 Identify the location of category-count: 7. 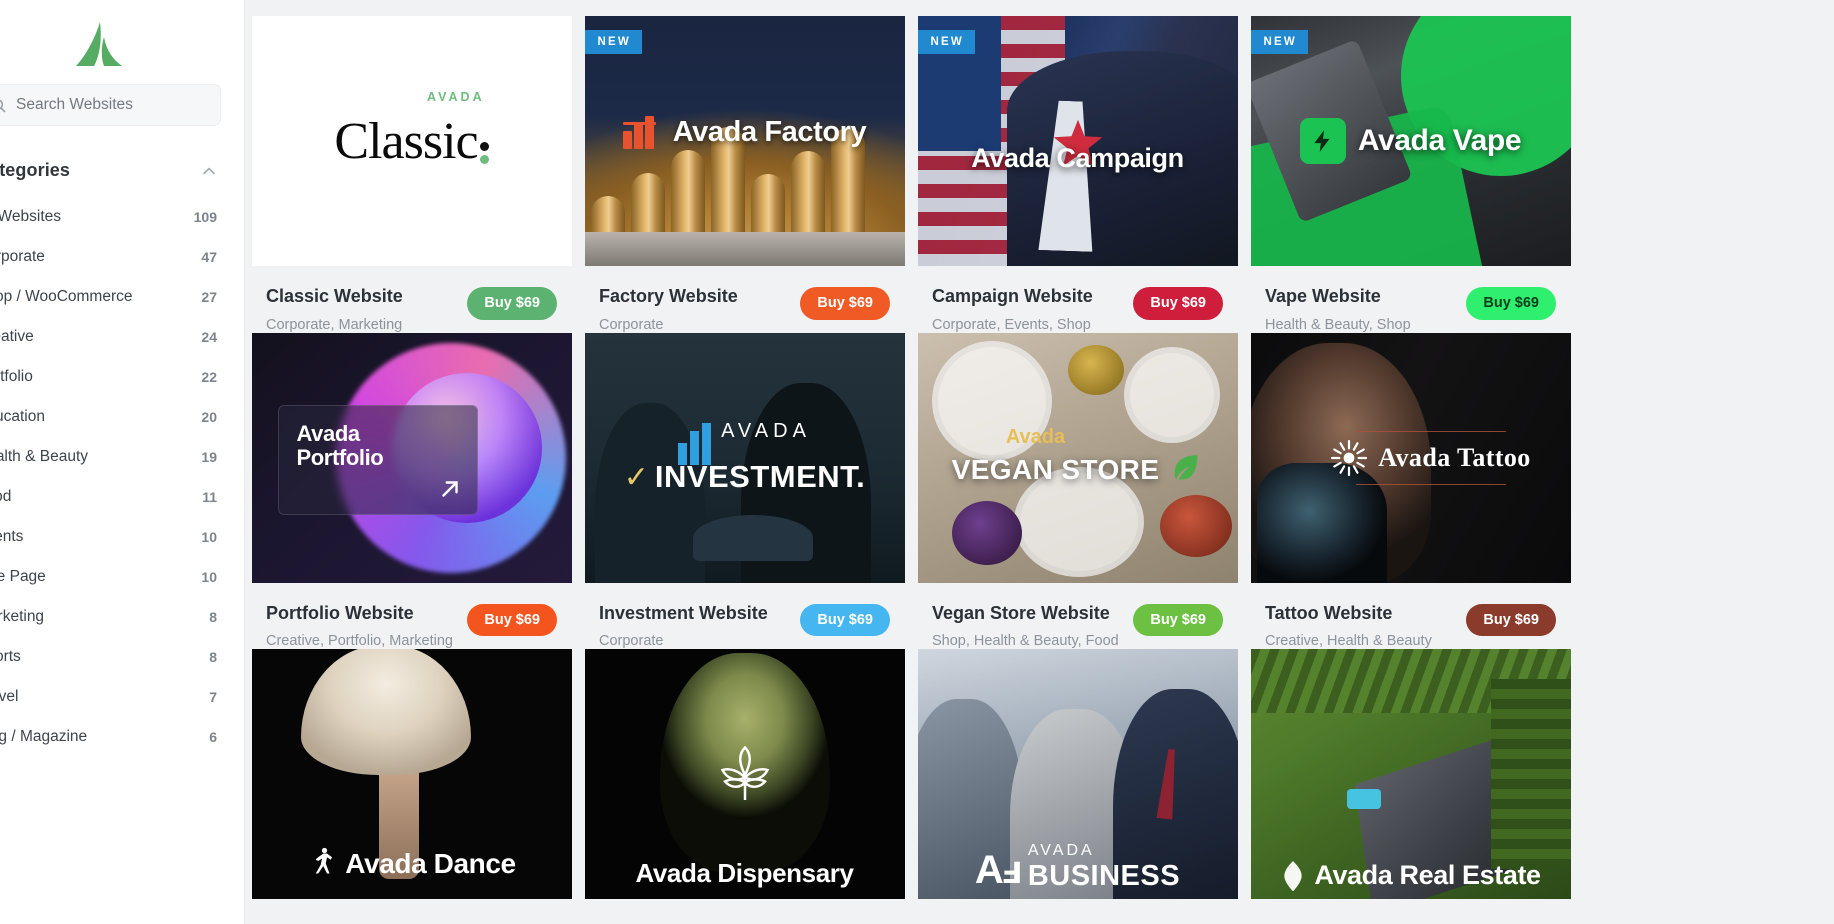
(213, 697).